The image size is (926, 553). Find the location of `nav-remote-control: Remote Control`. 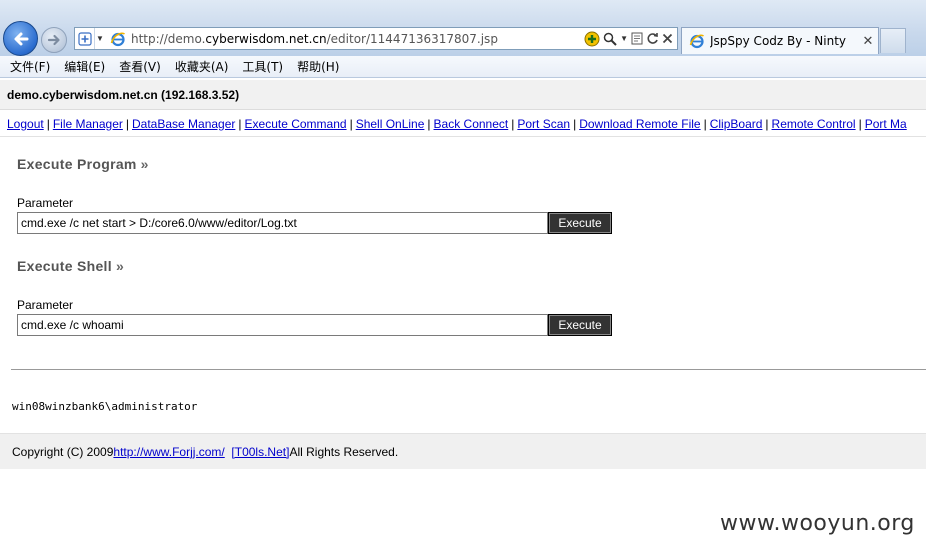

nav-remote-control: Remote Control is located at coordinates (814, 124).